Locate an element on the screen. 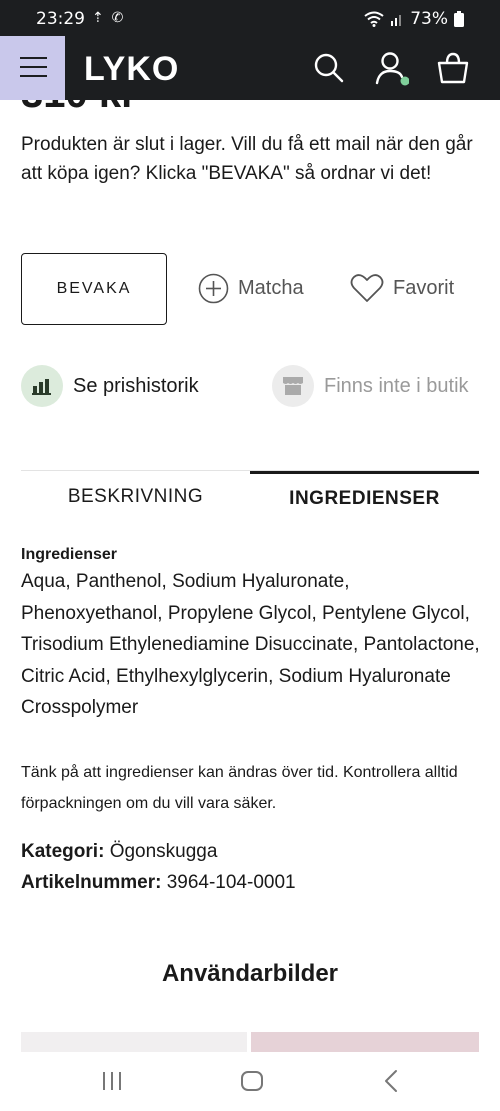  category-row: Kategori: Ögonskugga is located at coordinates (119, 852).